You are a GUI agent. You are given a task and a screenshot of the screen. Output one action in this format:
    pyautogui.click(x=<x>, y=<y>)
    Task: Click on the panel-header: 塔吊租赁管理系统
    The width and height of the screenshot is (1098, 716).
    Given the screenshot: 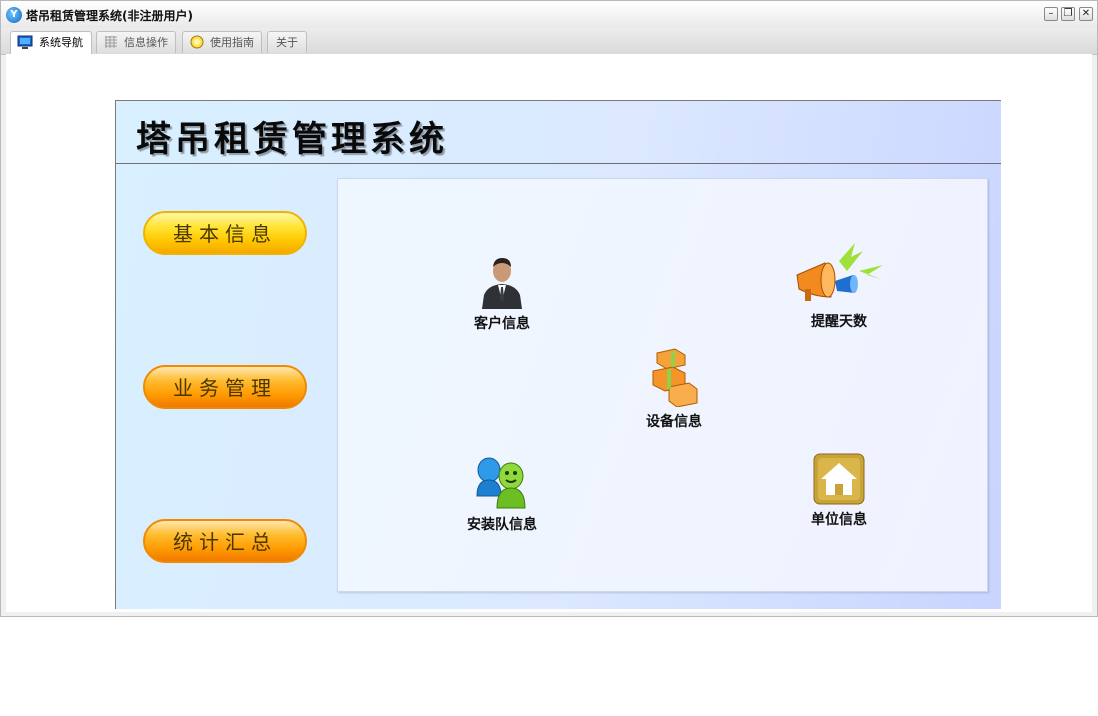 What is the action you would take?
    pyautogui.click(x=558, y=132)
    